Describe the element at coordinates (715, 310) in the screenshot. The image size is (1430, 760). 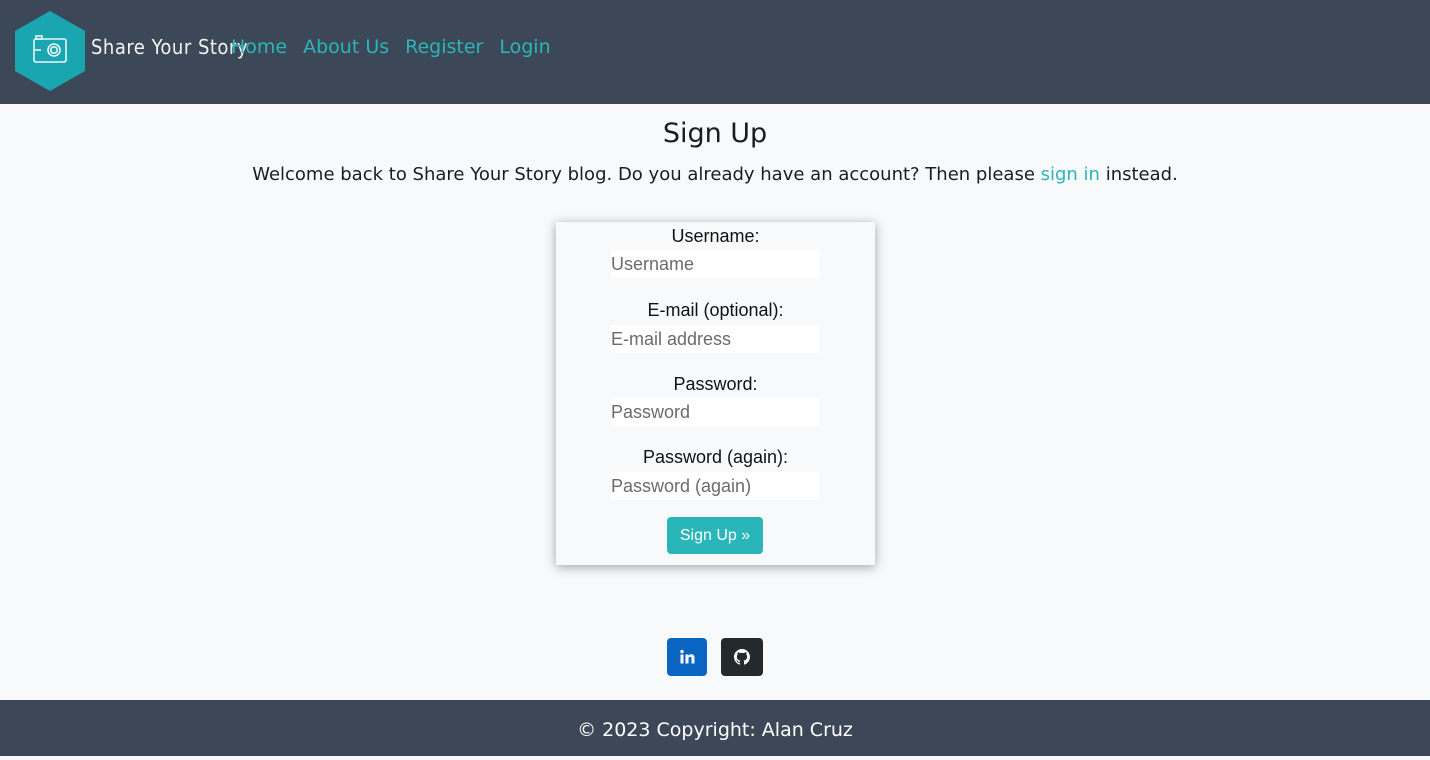
I see `email-label: E-mail (optional):` at that location.